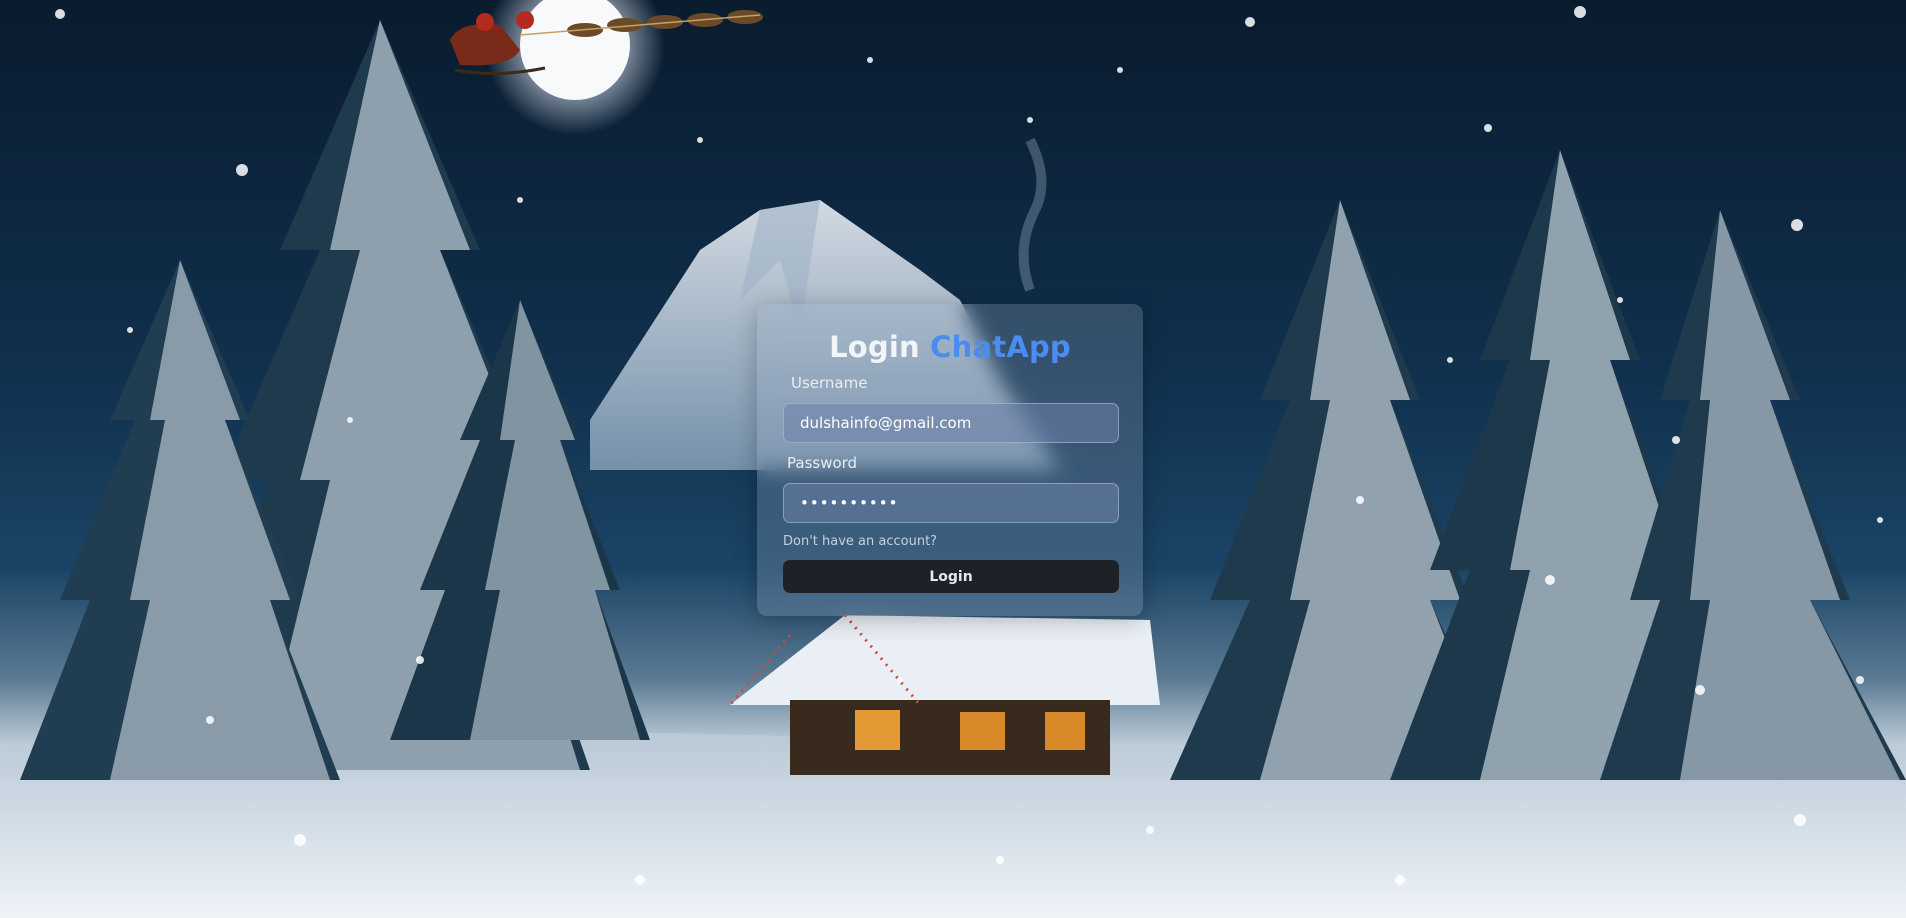  What do you see at coordinates (860, 541) in the screenshot?
I see `signup-link: Don't have an account?` at bounding box center [860, 541].